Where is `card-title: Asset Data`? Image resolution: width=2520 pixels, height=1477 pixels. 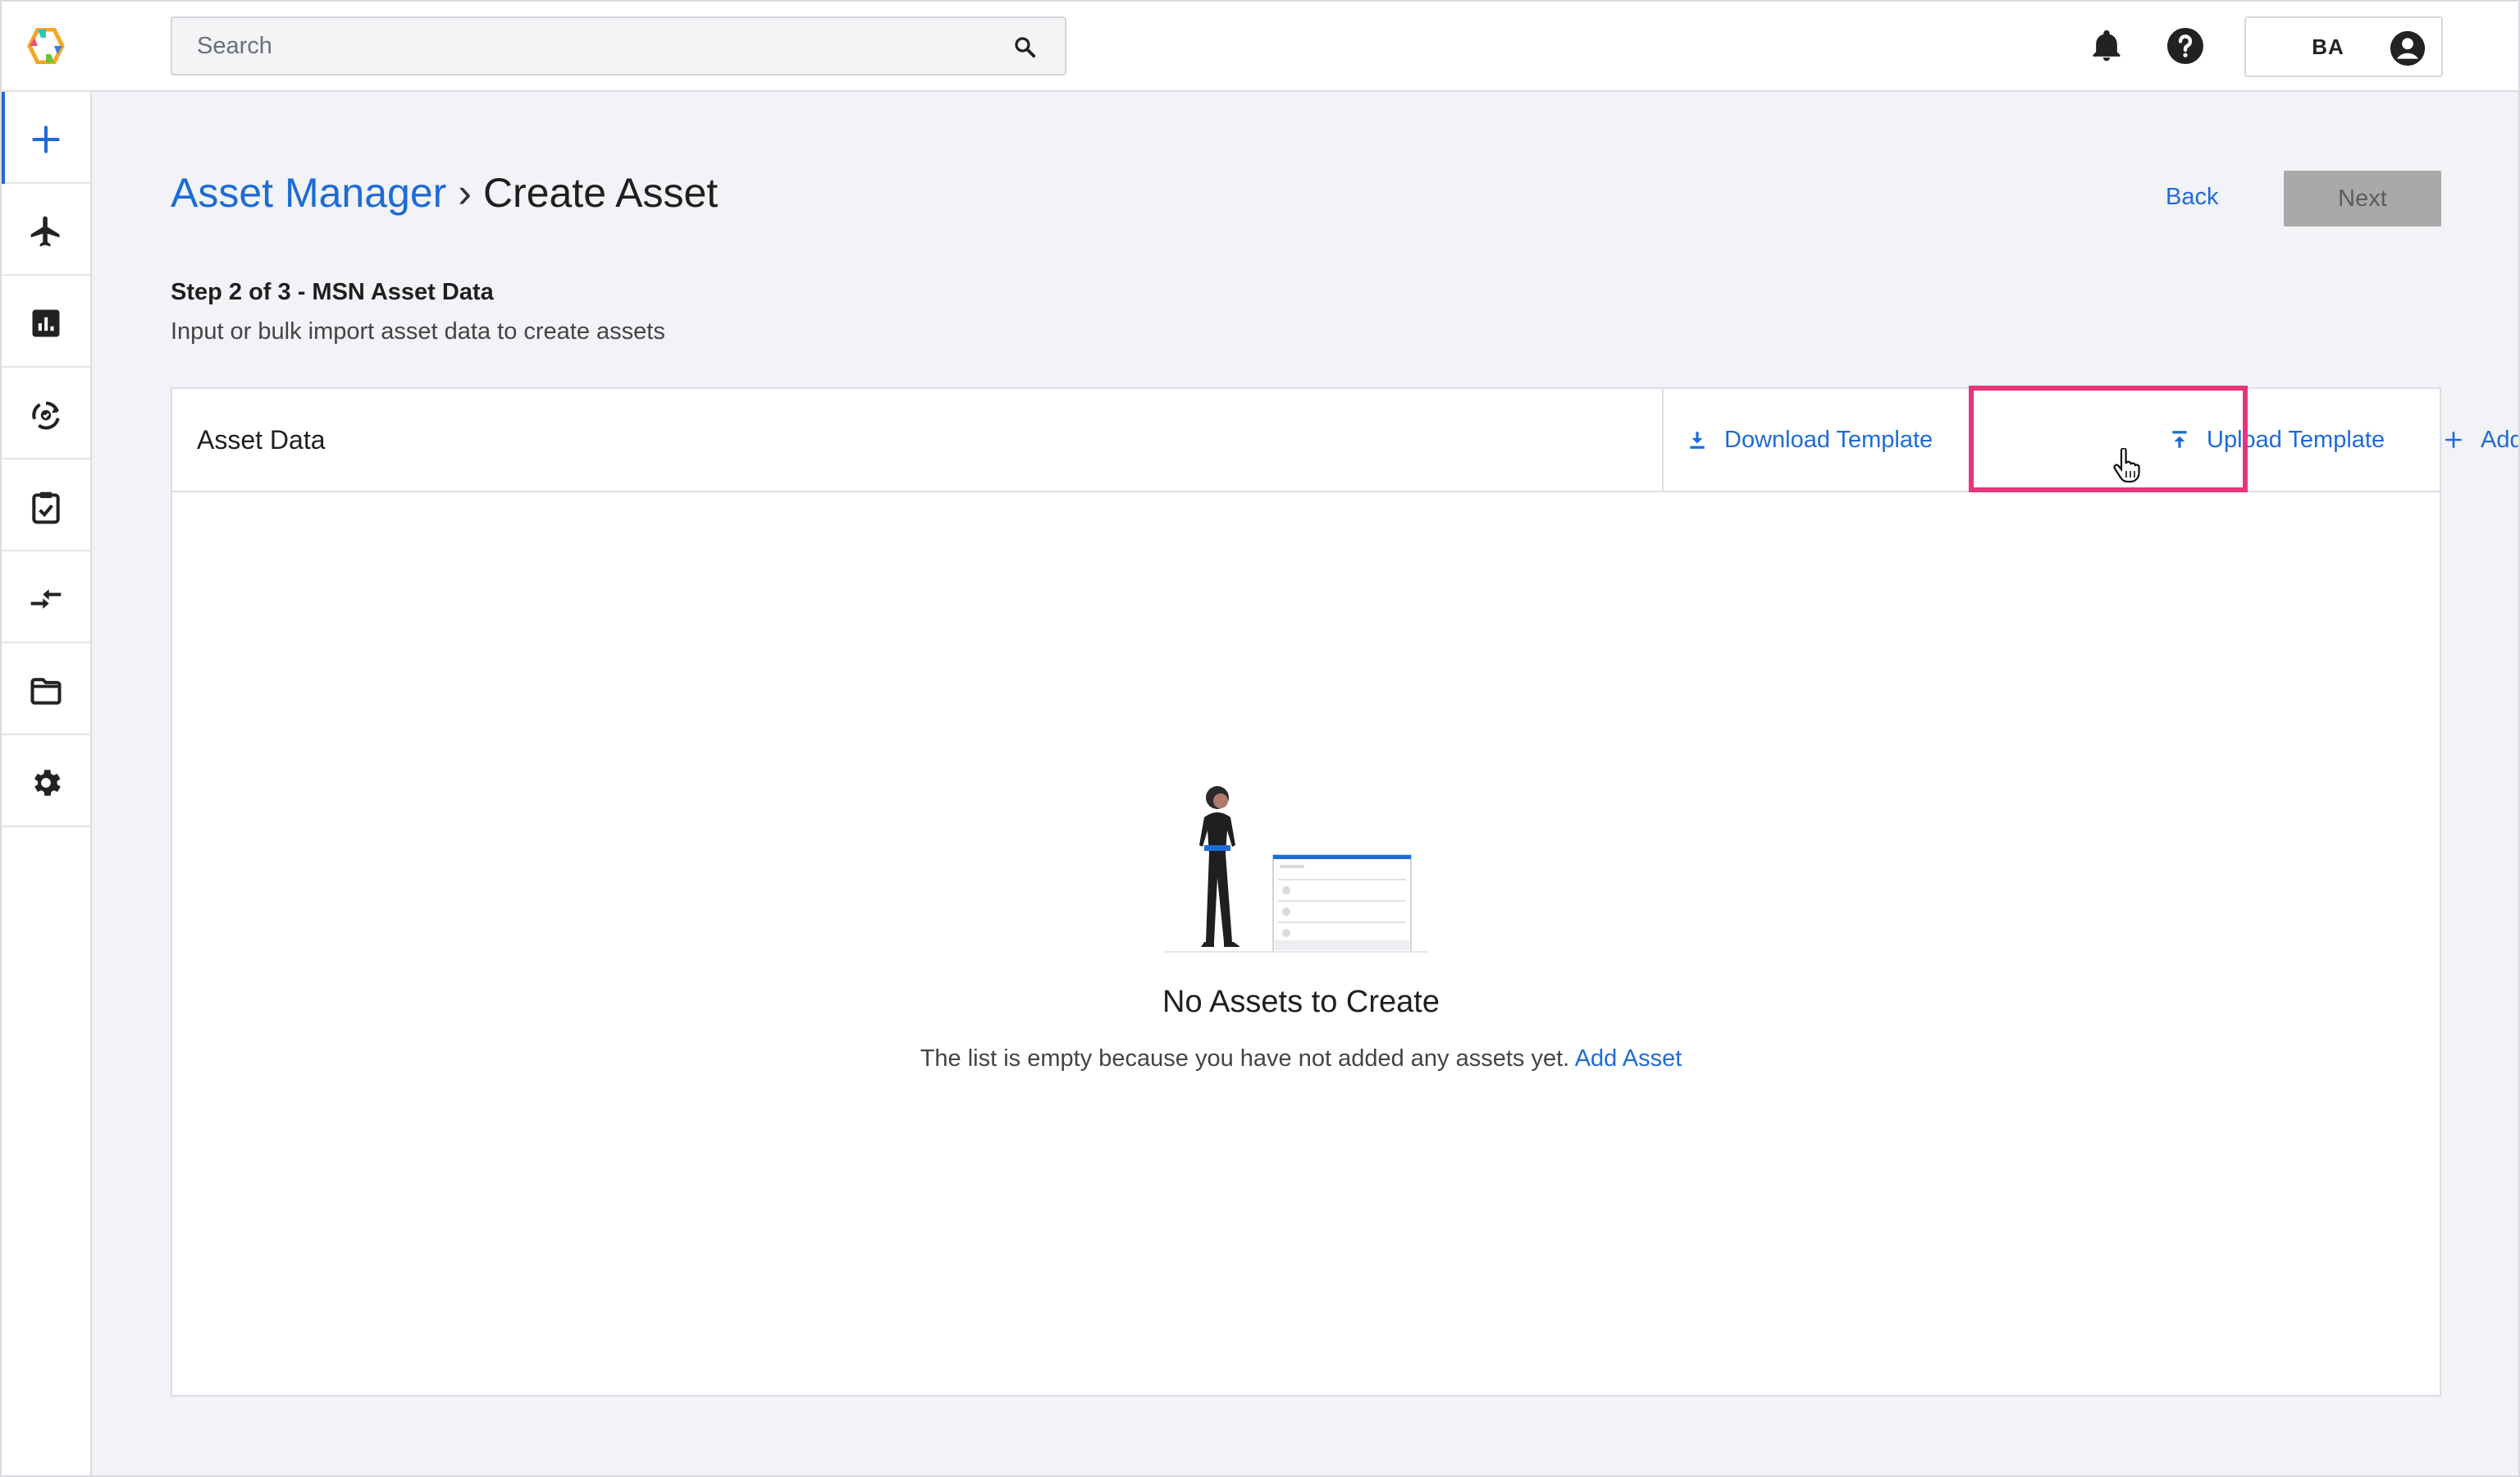
card-title: Asset Data is located at coordinates (261, 440).